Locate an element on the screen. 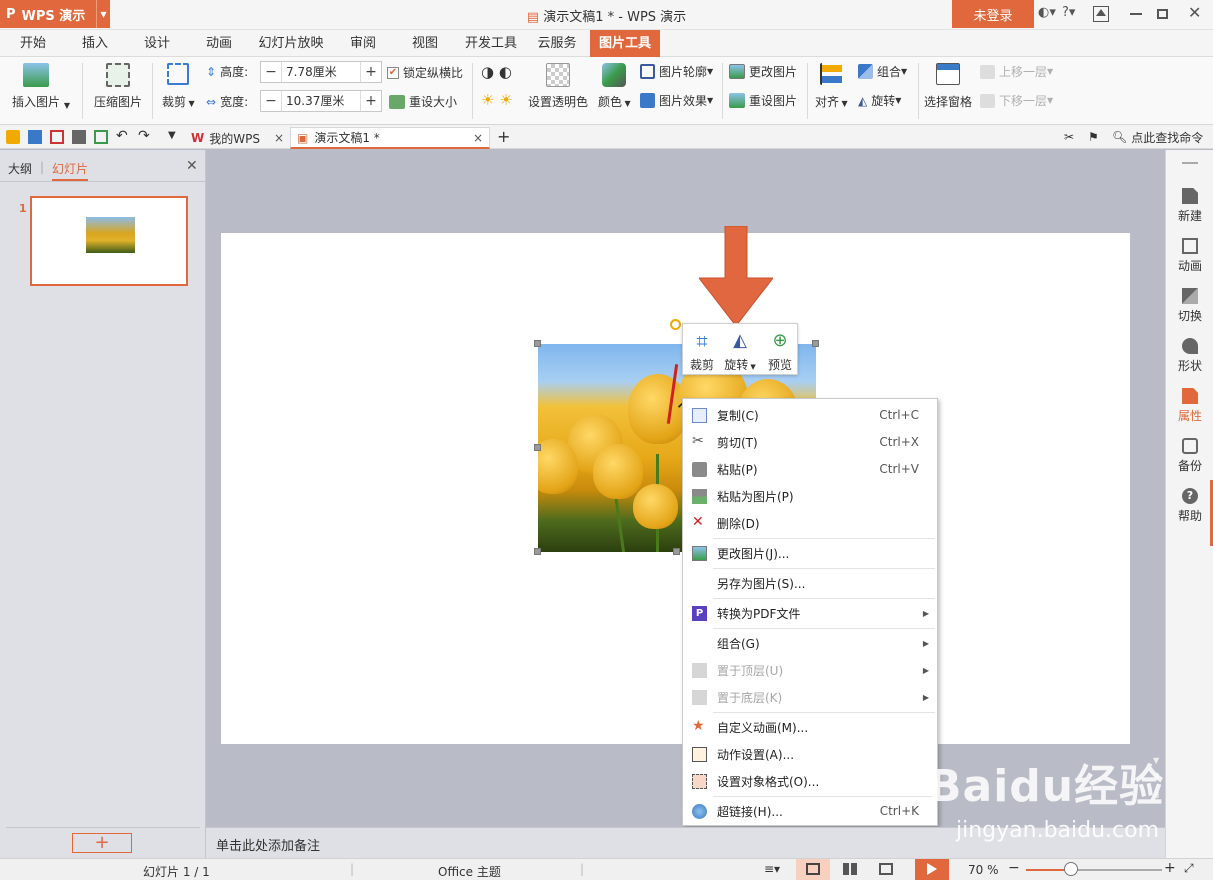 Image resolution: width=1213 pixels, height=880 pixels. tab-view: 视图 is located at coordinates (425, 43).